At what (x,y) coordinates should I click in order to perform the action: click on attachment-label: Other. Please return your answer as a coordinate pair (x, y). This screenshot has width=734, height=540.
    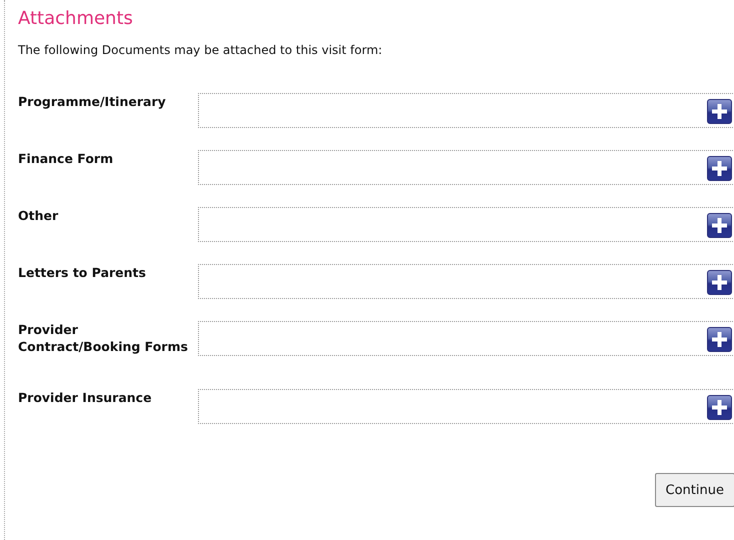
    Looking at the image, I should click on (39, 216).